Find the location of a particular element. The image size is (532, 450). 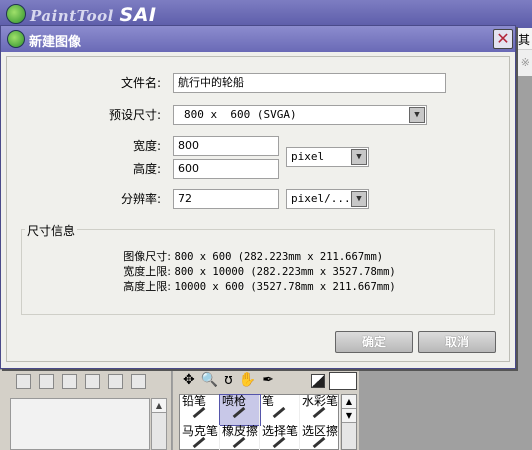

pencil-icon is located at coordinates (199, 412).